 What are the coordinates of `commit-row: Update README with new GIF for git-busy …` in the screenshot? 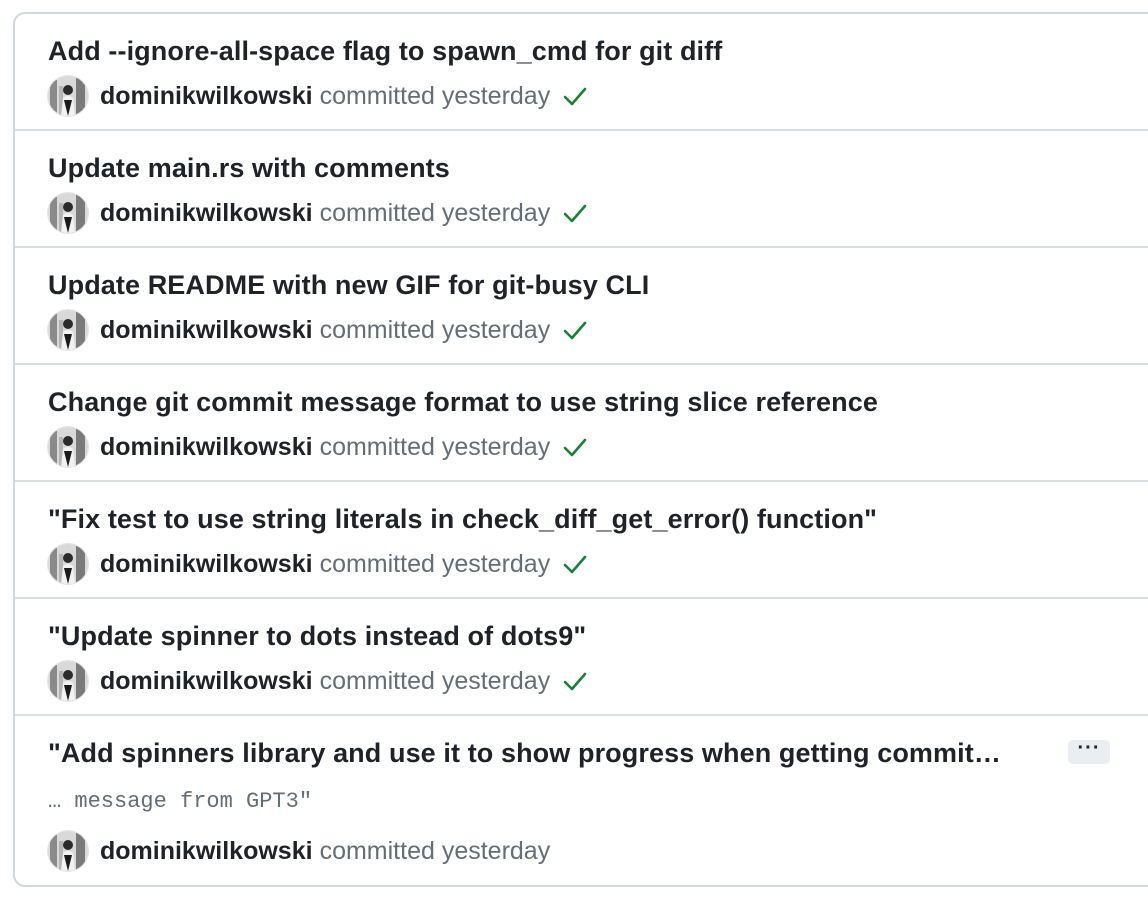 It's located at (581, 306).